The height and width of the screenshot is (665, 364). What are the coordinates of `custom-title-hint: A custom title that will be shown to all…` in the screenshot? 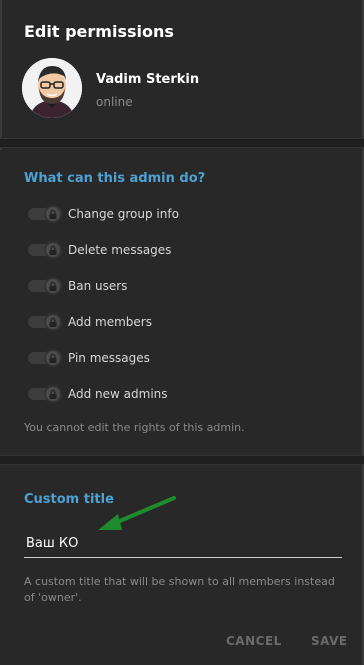 It's located at (179, 589).